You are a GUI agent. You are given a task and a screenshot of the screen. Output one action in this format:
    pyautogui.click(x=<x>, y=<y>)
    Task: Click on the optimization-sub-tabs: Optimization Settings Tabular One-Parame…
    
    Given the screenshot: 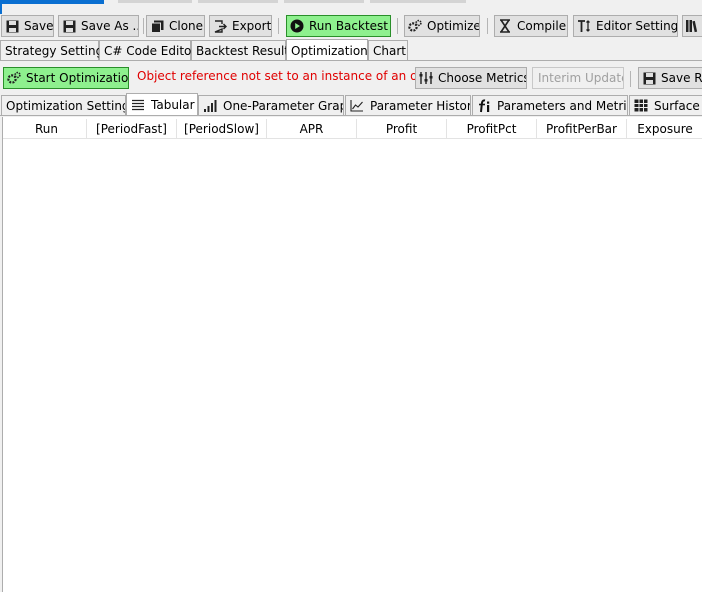 What is the action you would take?
    pyautogui.click(x=351, y=104)
    